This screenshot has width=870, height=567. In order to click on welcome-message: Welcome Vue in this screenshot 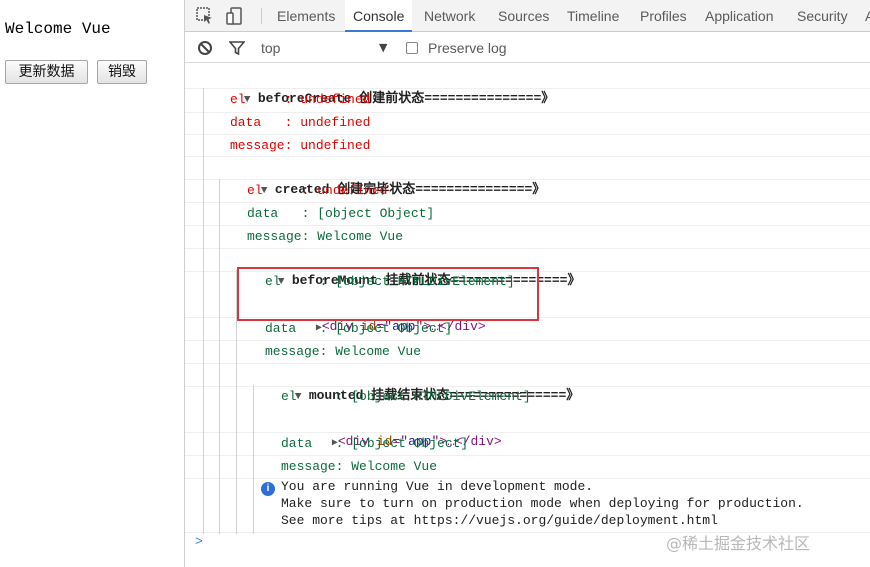, I will do `click(58, 29)`.